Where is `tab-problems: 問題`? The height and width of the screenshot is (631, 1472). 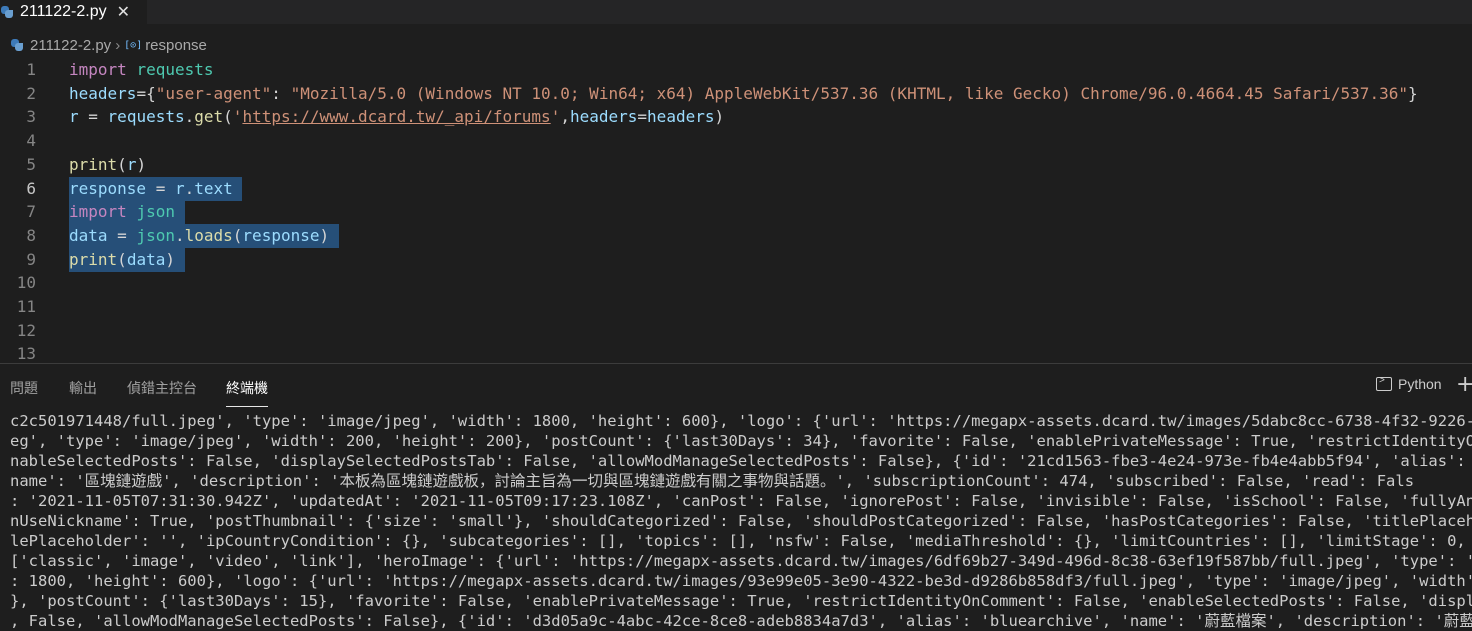 tab-problems: 問題 is located at coordinates (24, 388).